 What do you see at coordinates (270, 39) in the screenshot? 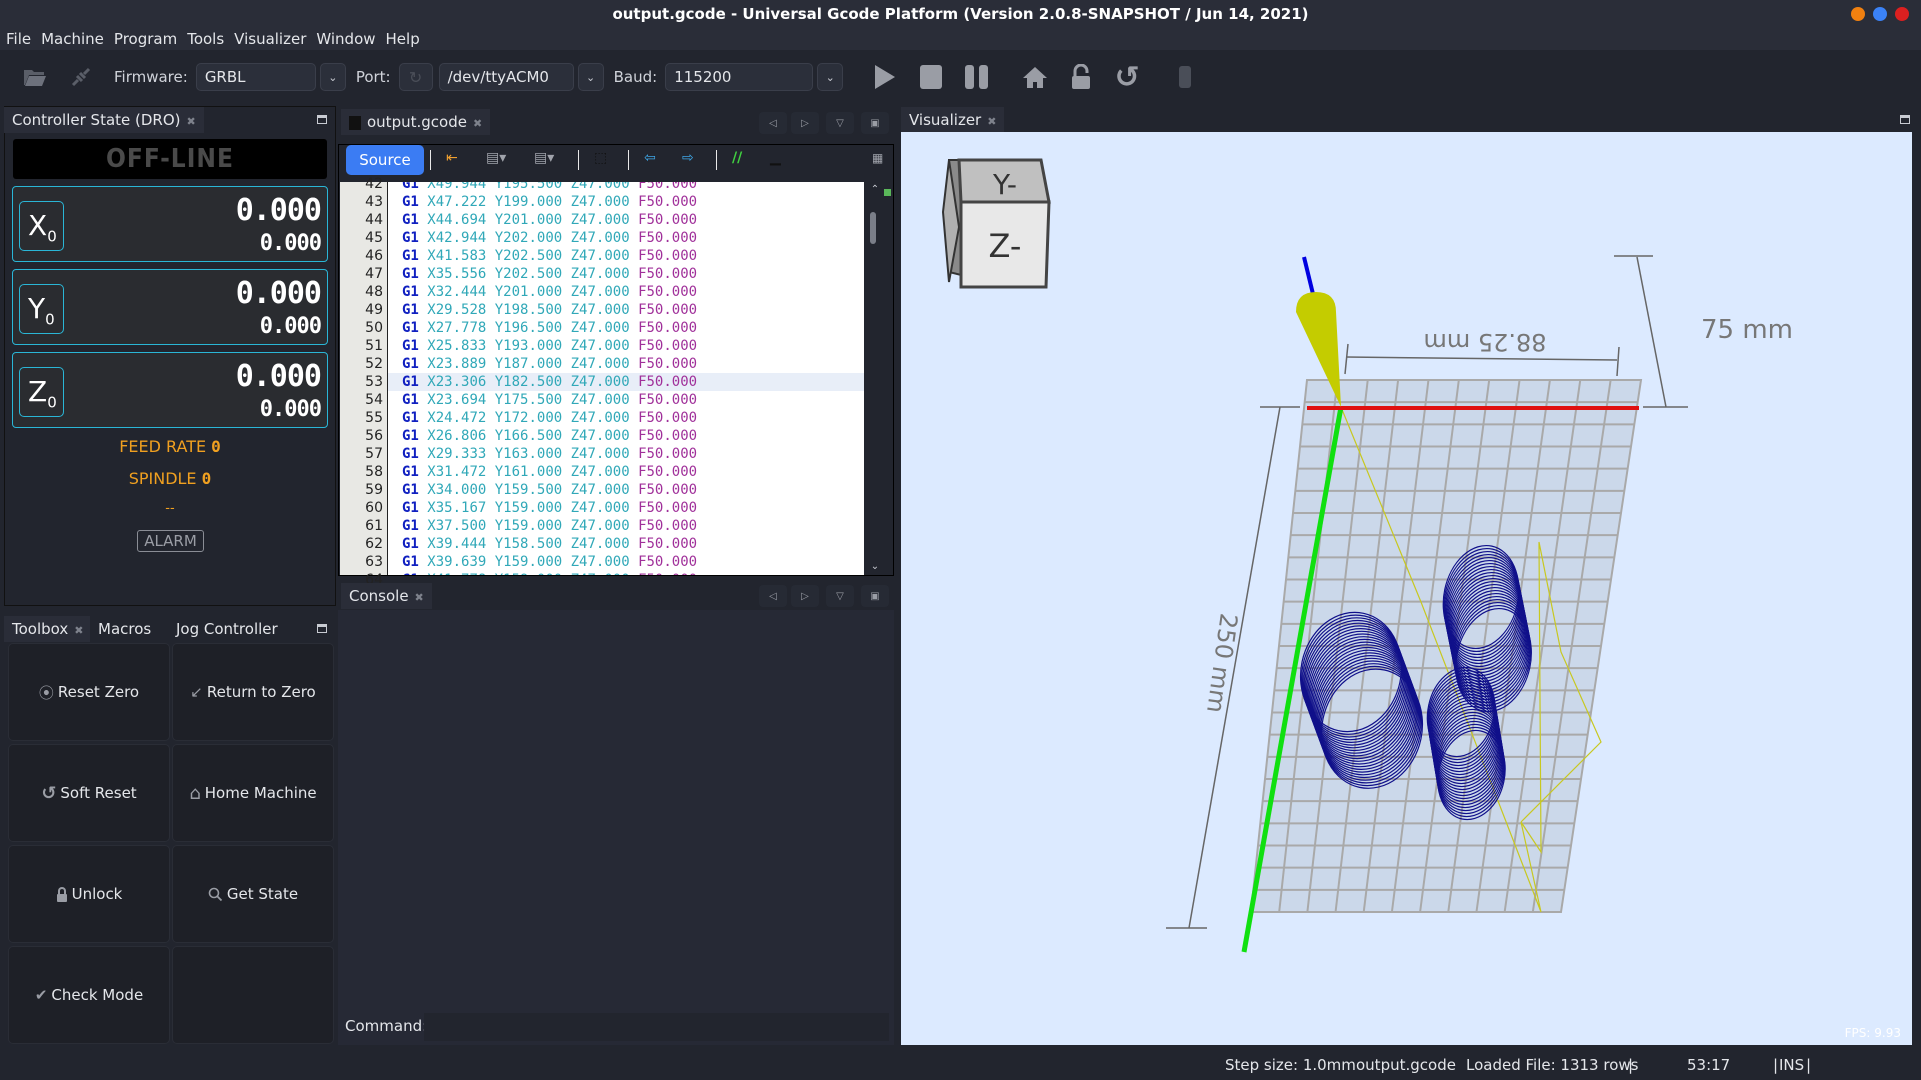
I see `menu-visualizer: Visualizer` at bounding box center [270, 39].